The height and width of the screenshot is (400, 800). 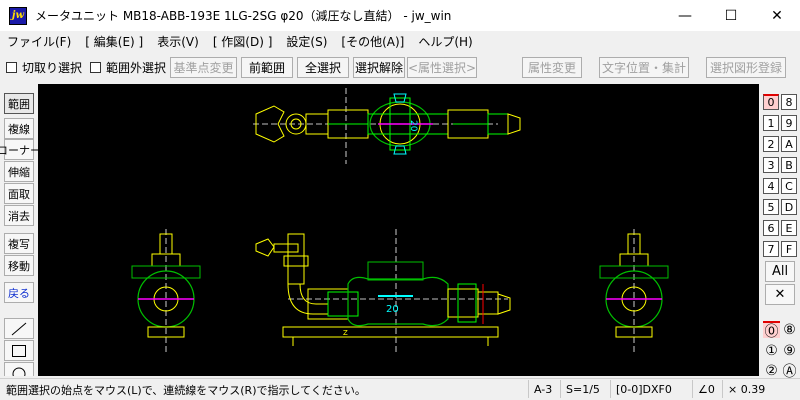 I want to click on tool-corner: コーナー, so click(x=20, y=149).